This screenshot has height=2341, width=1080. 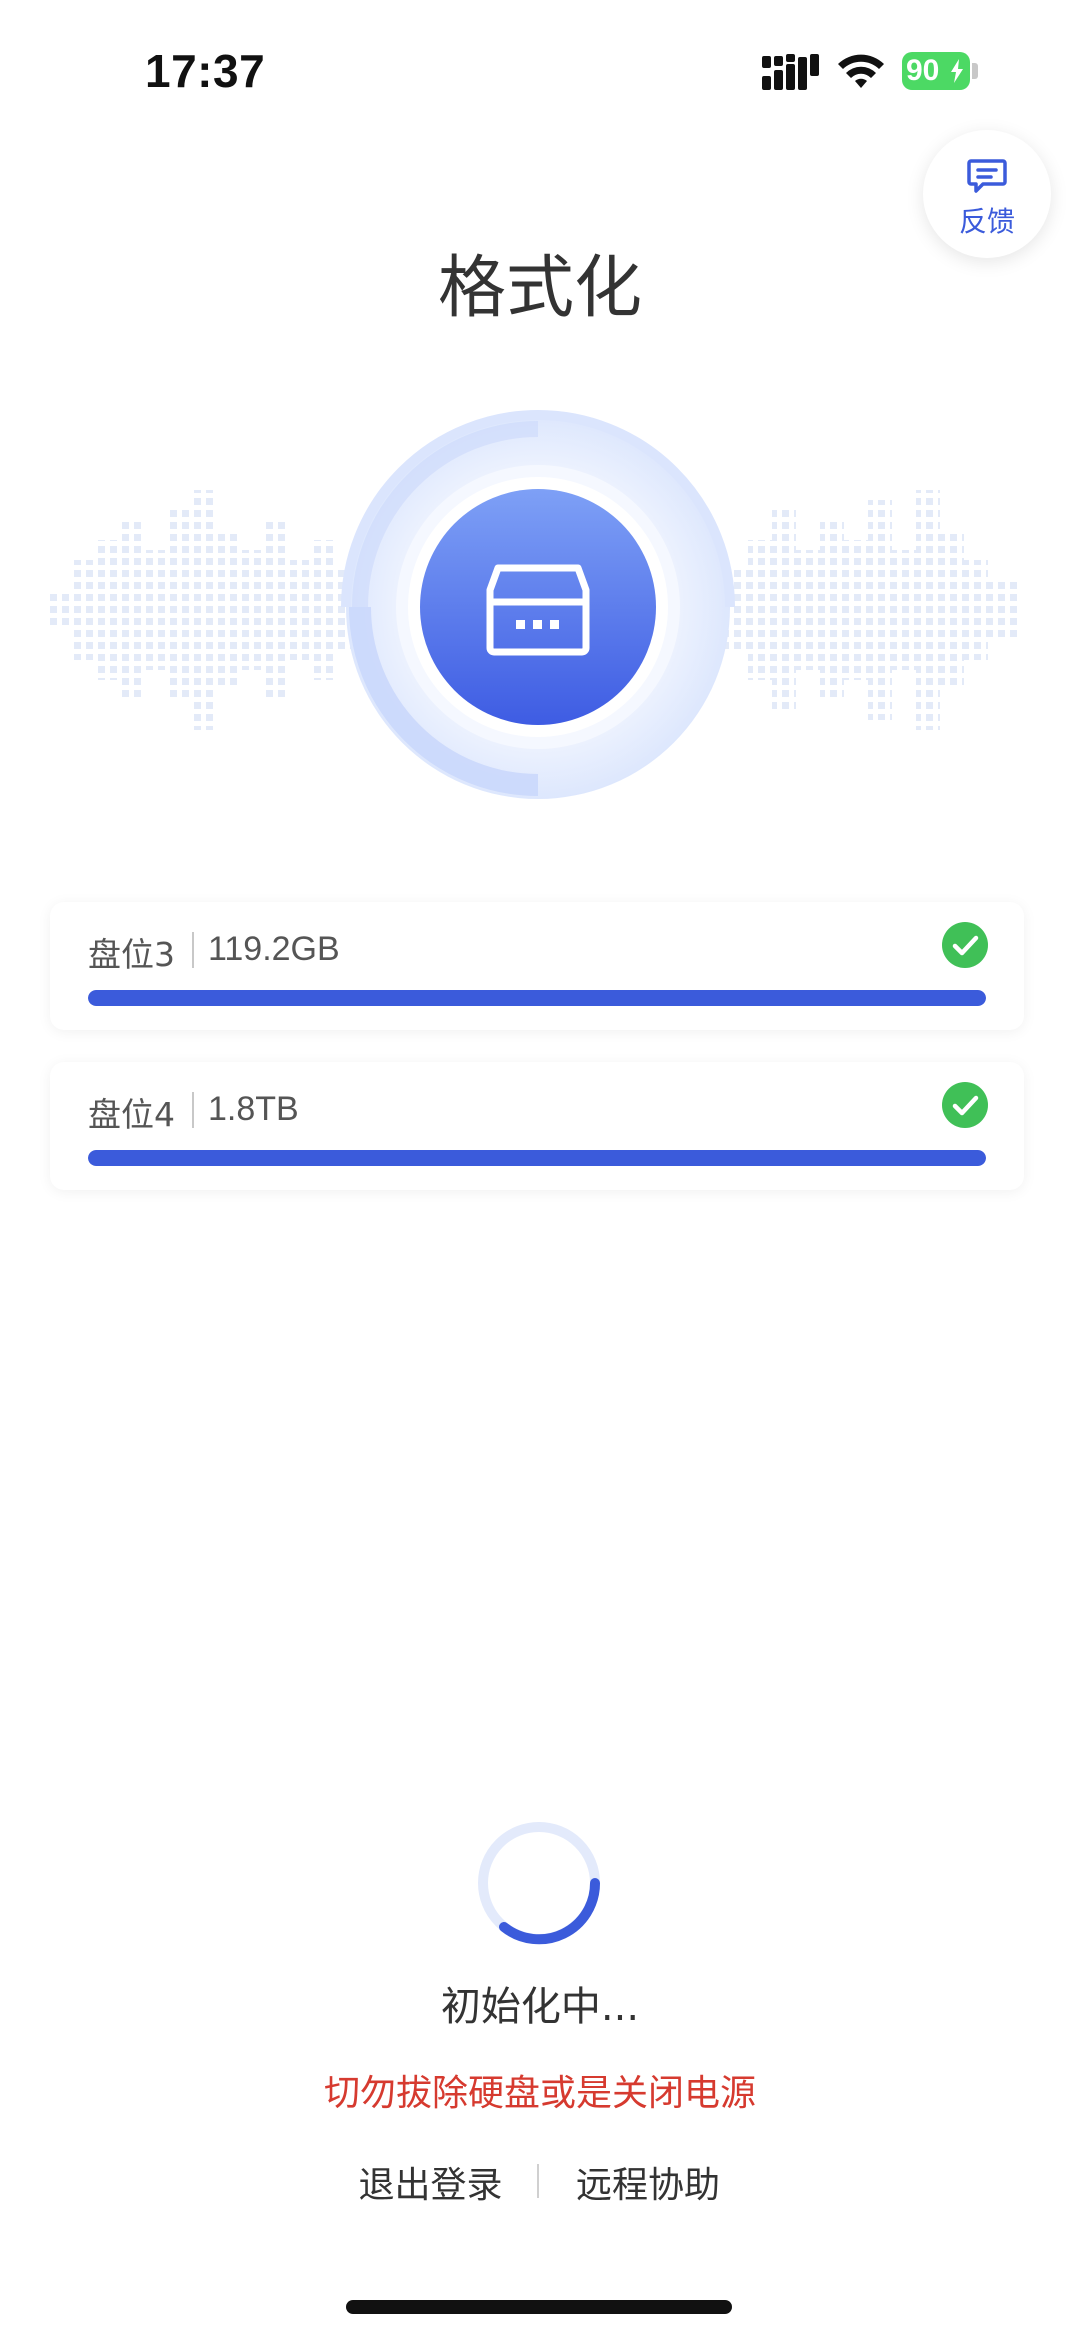 I want to click on battery-level: 90, so click(x=923, y=70).